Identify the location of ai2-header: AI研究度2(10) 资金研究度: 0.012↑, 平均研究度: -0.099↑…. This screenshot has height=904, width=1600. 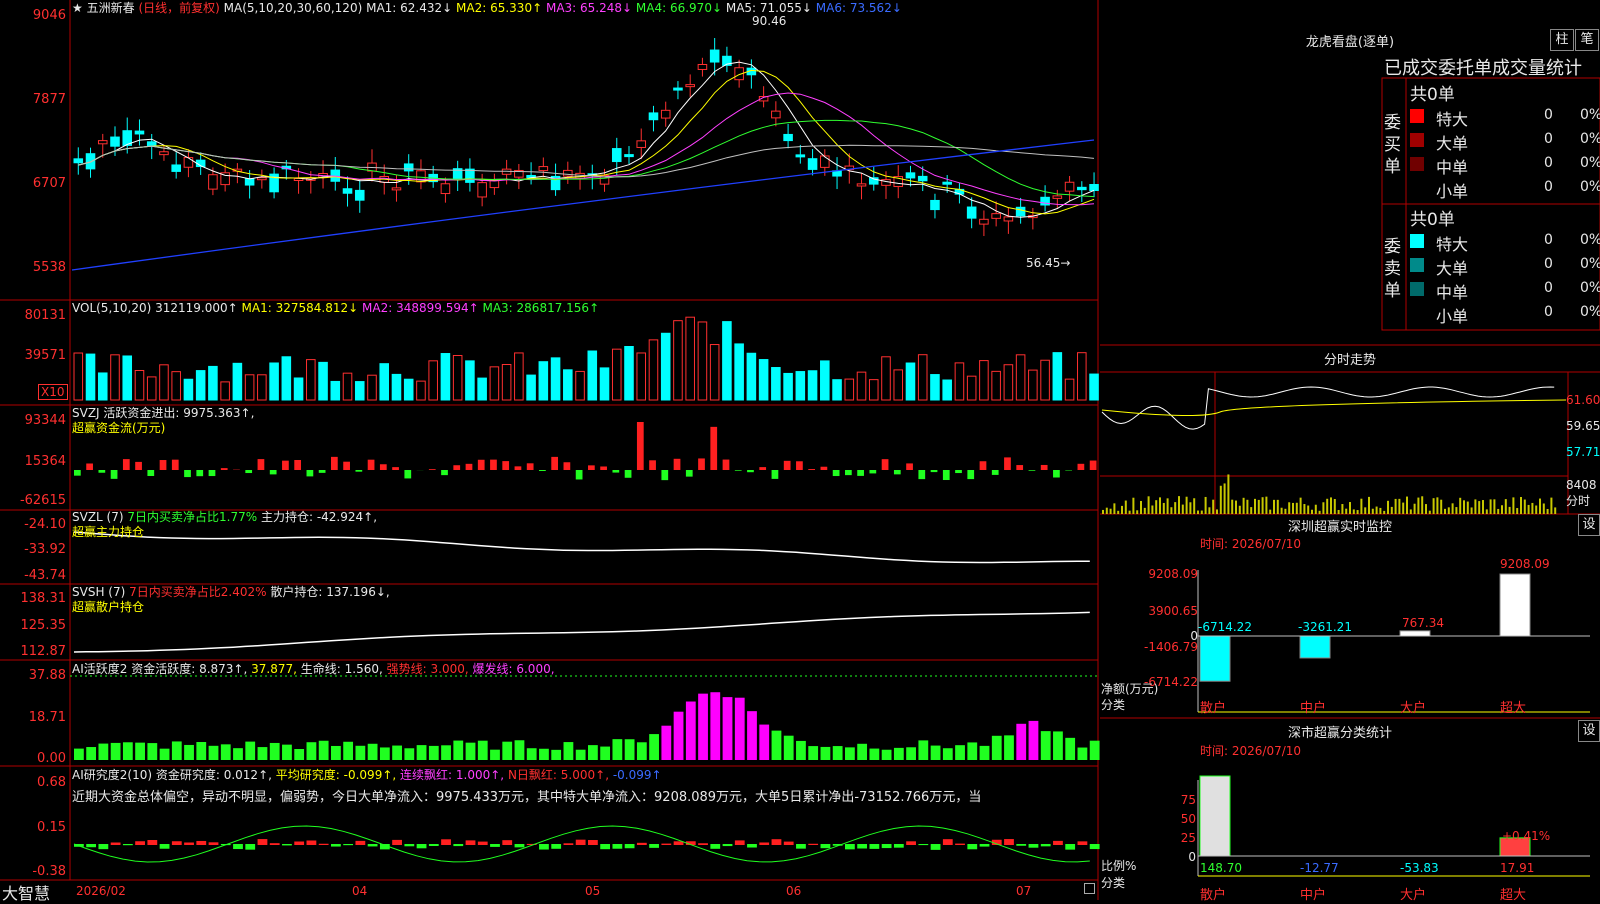
(367, 775).